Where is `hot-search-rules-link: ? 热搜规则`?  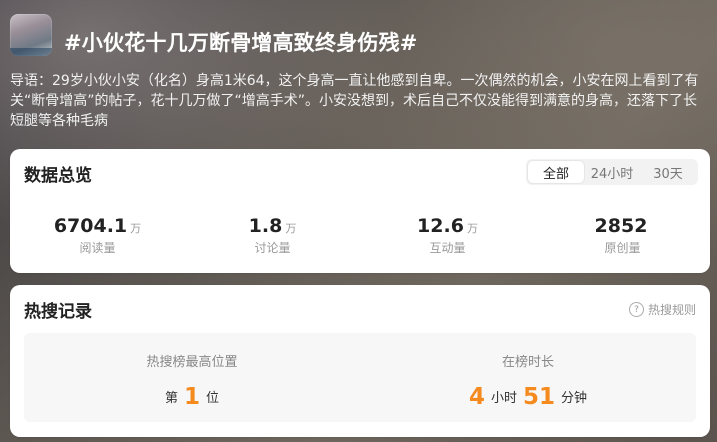
hot-search-rules-link: ? 热搜规则 is located at coordinates (662, 309).